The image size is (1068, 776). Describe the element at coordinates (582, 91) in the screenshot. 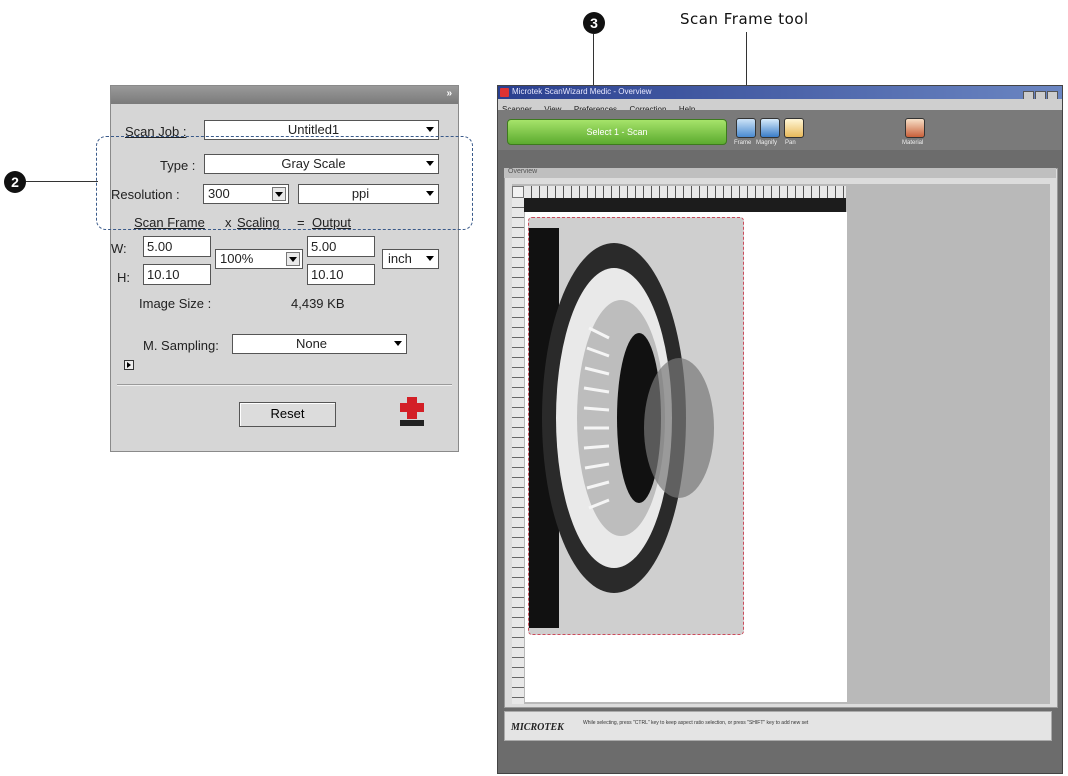

I see `window-title: Microtek ScanWizard Medic - Overview` at that location.